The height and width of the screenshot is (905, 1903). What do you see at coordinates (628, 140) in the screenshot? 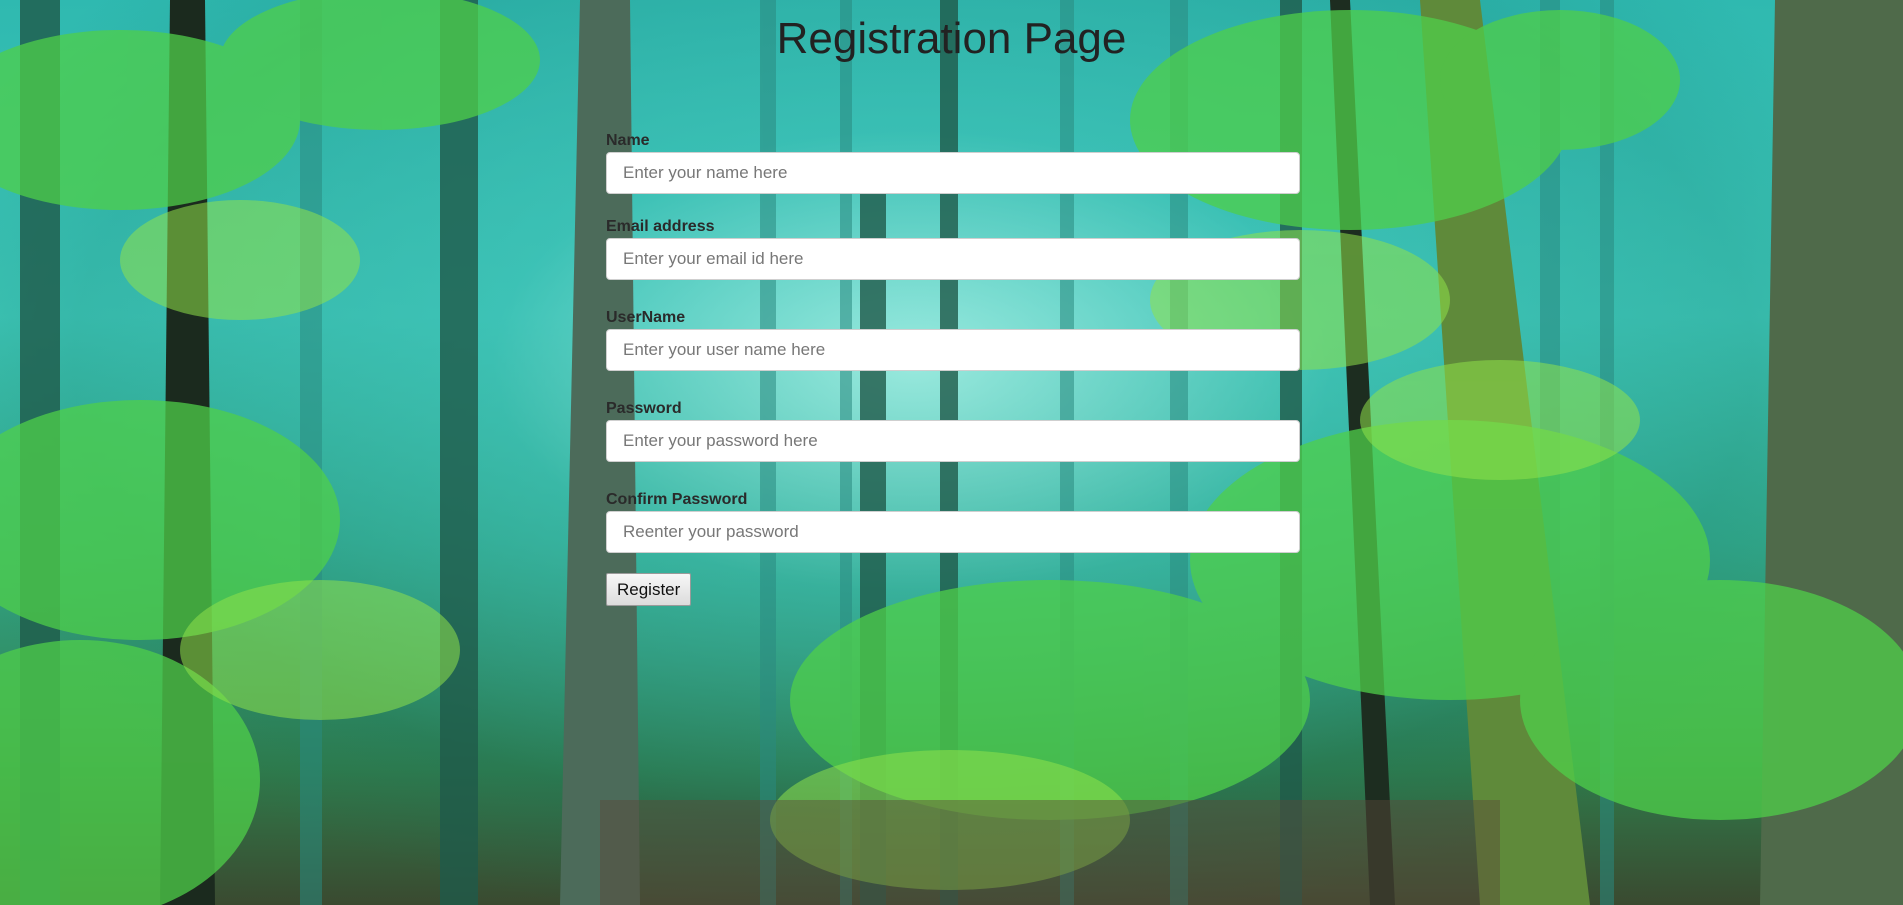
I see `name-label: Name` at bounding box center [628, 140].